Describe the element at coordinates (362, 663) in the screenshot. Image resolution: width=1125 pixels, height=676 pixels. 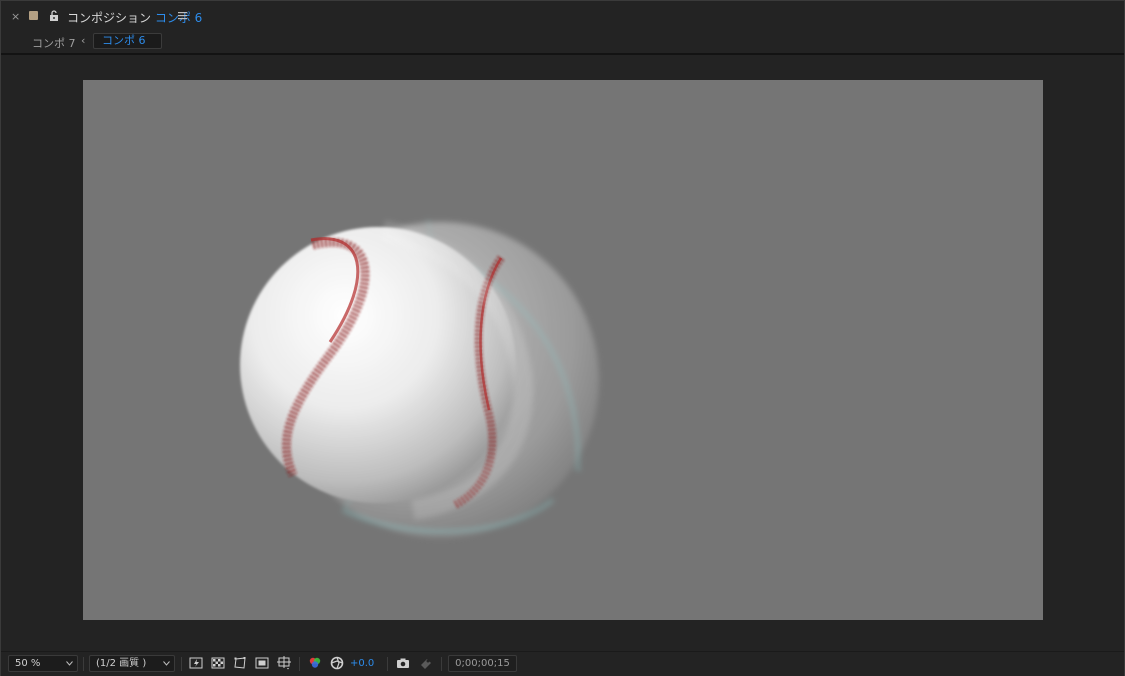
I see `exposure-value: +0.0` at that location.